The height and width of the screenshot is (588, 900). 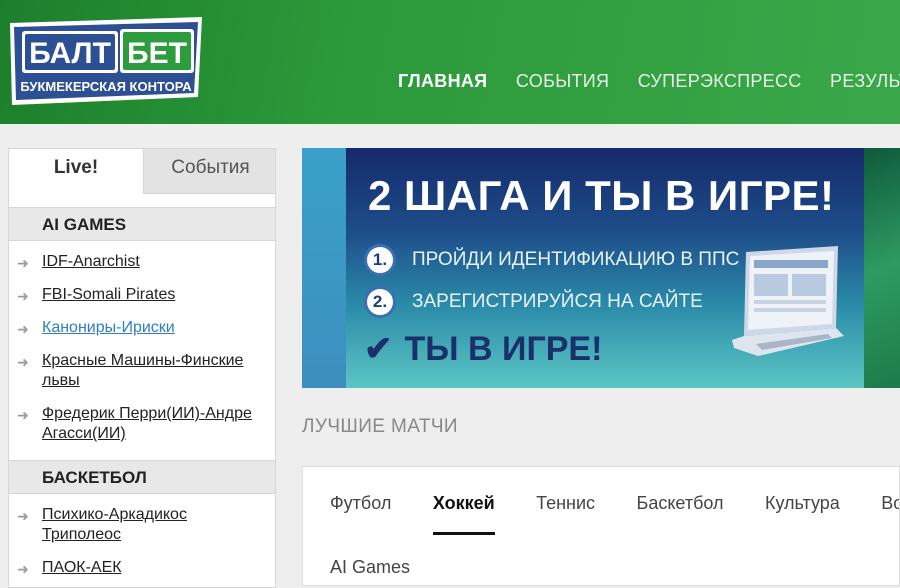 What do you see at coordinates (324, 268) in the screenshot?
I see `banner-left-strip` at bounding box center [324, 268].